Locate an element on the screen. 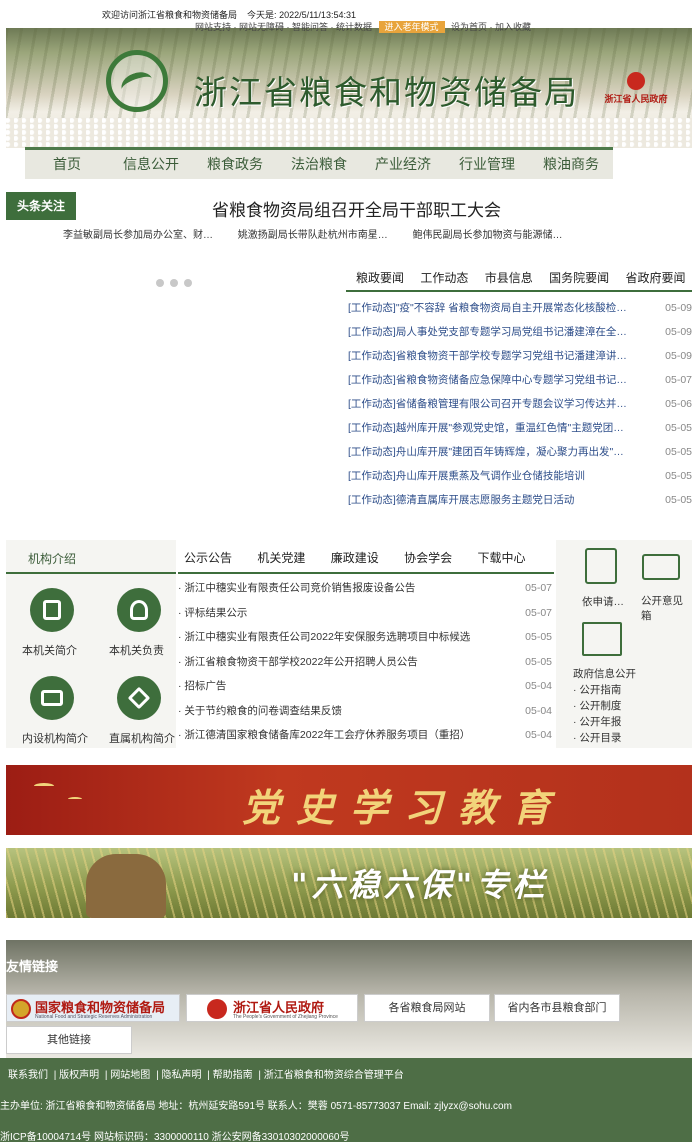  list-item: 浙江中穗实业有限责任公司2022年安保服务选聘项目中标候选 05-05 is located at coordinates (365, 637).